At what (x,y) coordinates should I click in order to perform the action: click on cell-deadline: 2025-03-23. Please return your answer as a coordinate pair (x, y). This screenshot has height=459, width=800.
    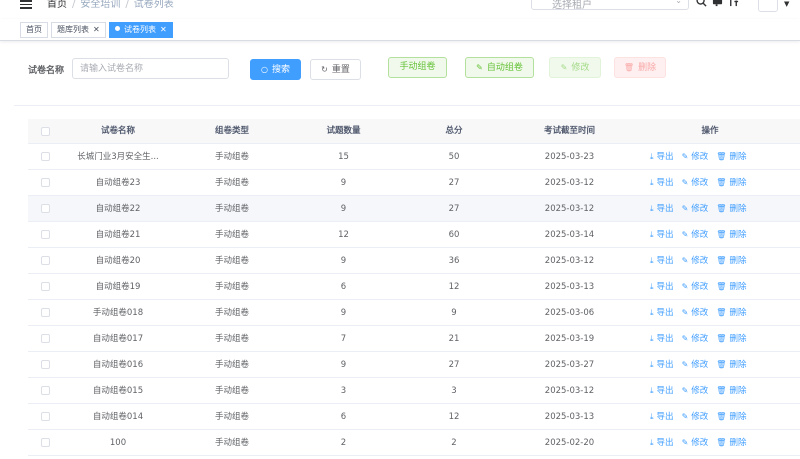
    Looking at the image, I should click on (569, 157).